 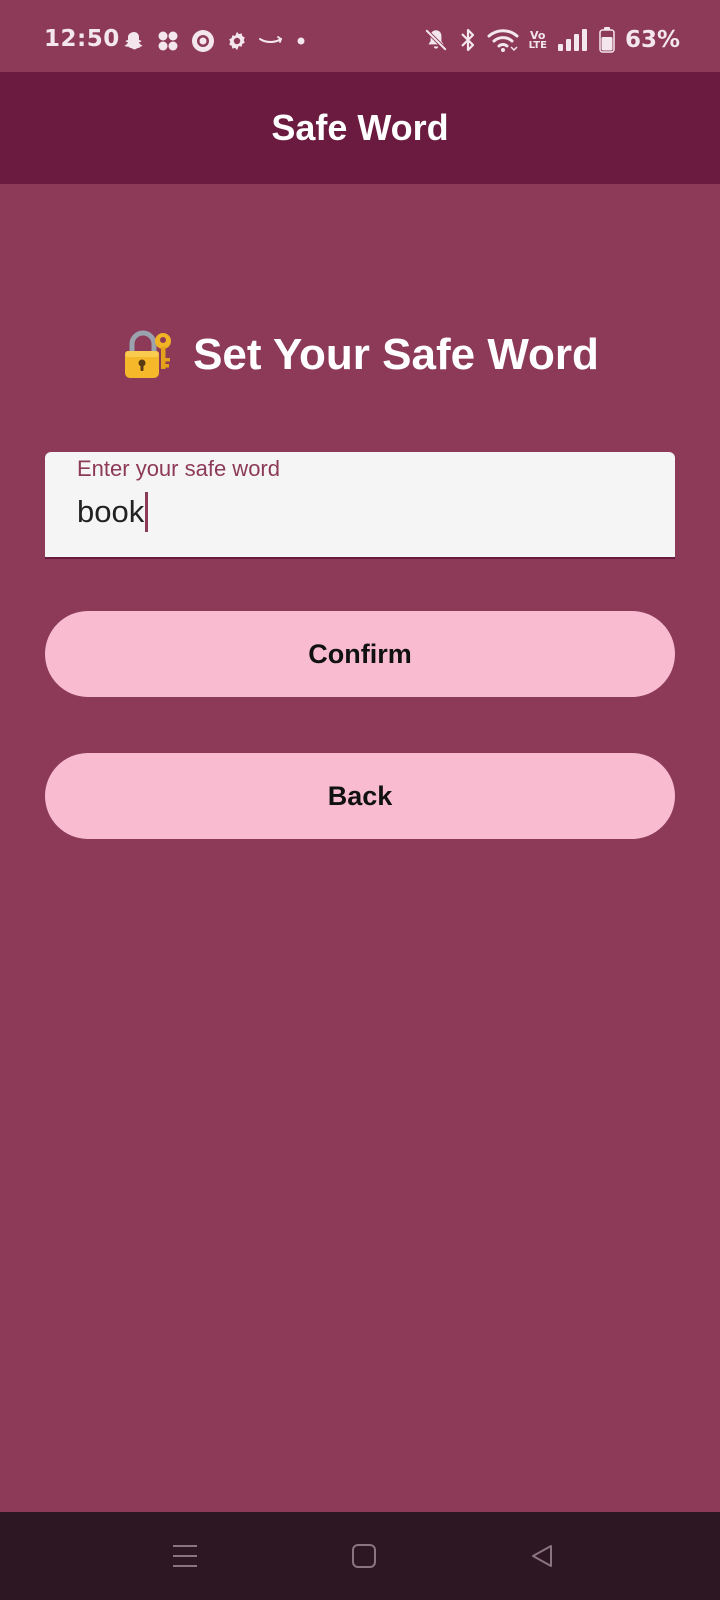 What do you see at coordinates (360, 796) in the screenshot?
I see `back-button: Back` at bounding box center [360, 796].